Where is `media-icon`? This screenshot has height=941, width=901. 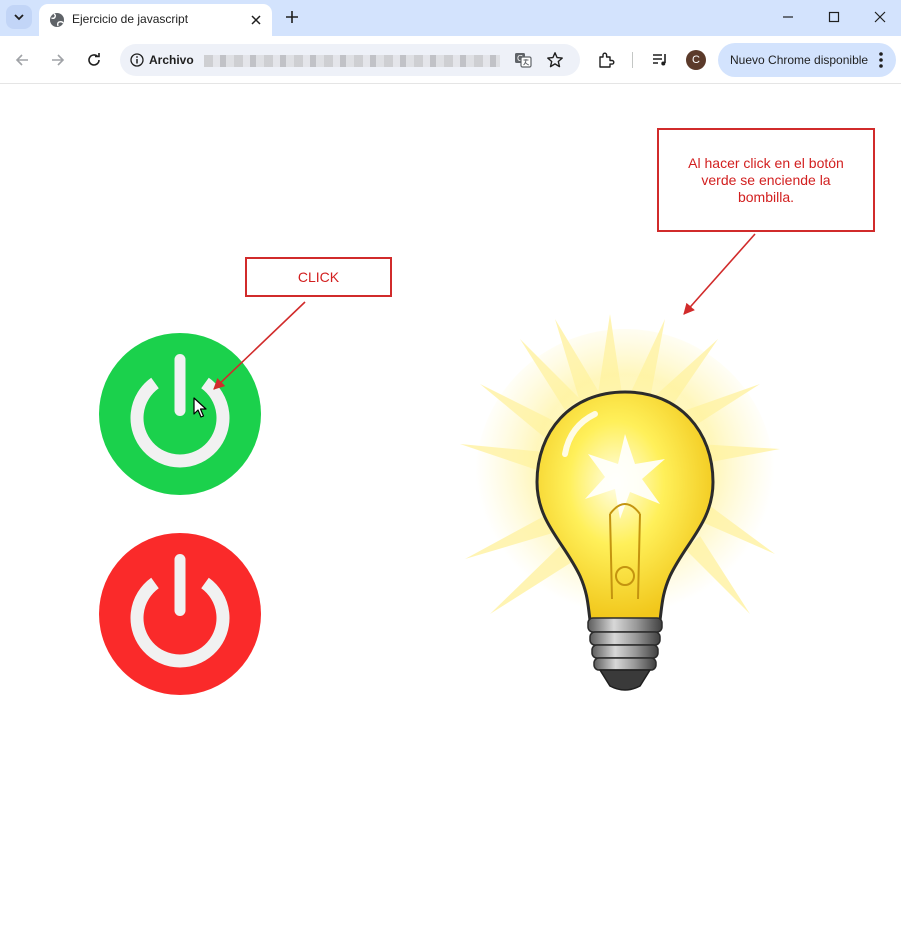 media-icon is located at coordinates (659, 60).